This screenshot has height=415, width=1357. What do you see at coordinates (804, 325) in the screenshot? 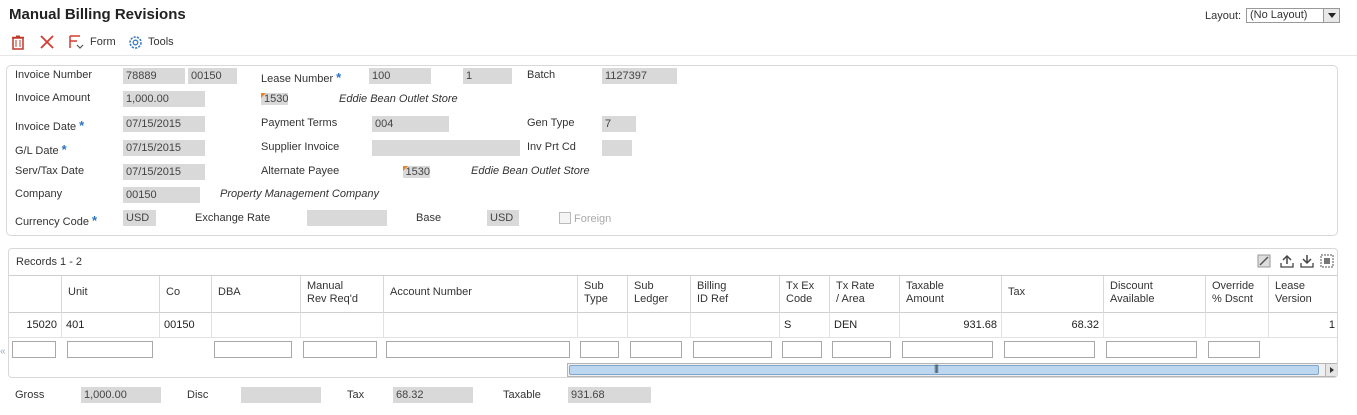
I see `cell-tx-ex-code: S` at bounding box center [804, 325].